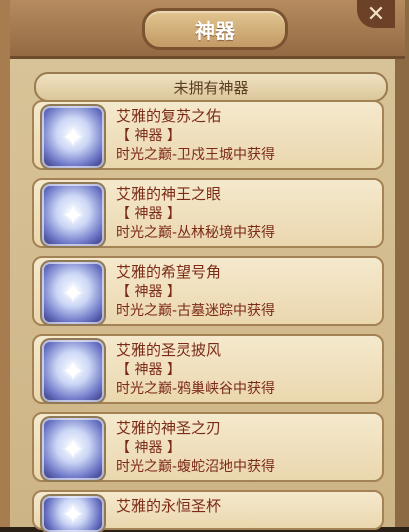  Describe the element at coordinates (169, 428) in the screenshot. I see `item-name: 艾雅的神圣之刃` at that location.